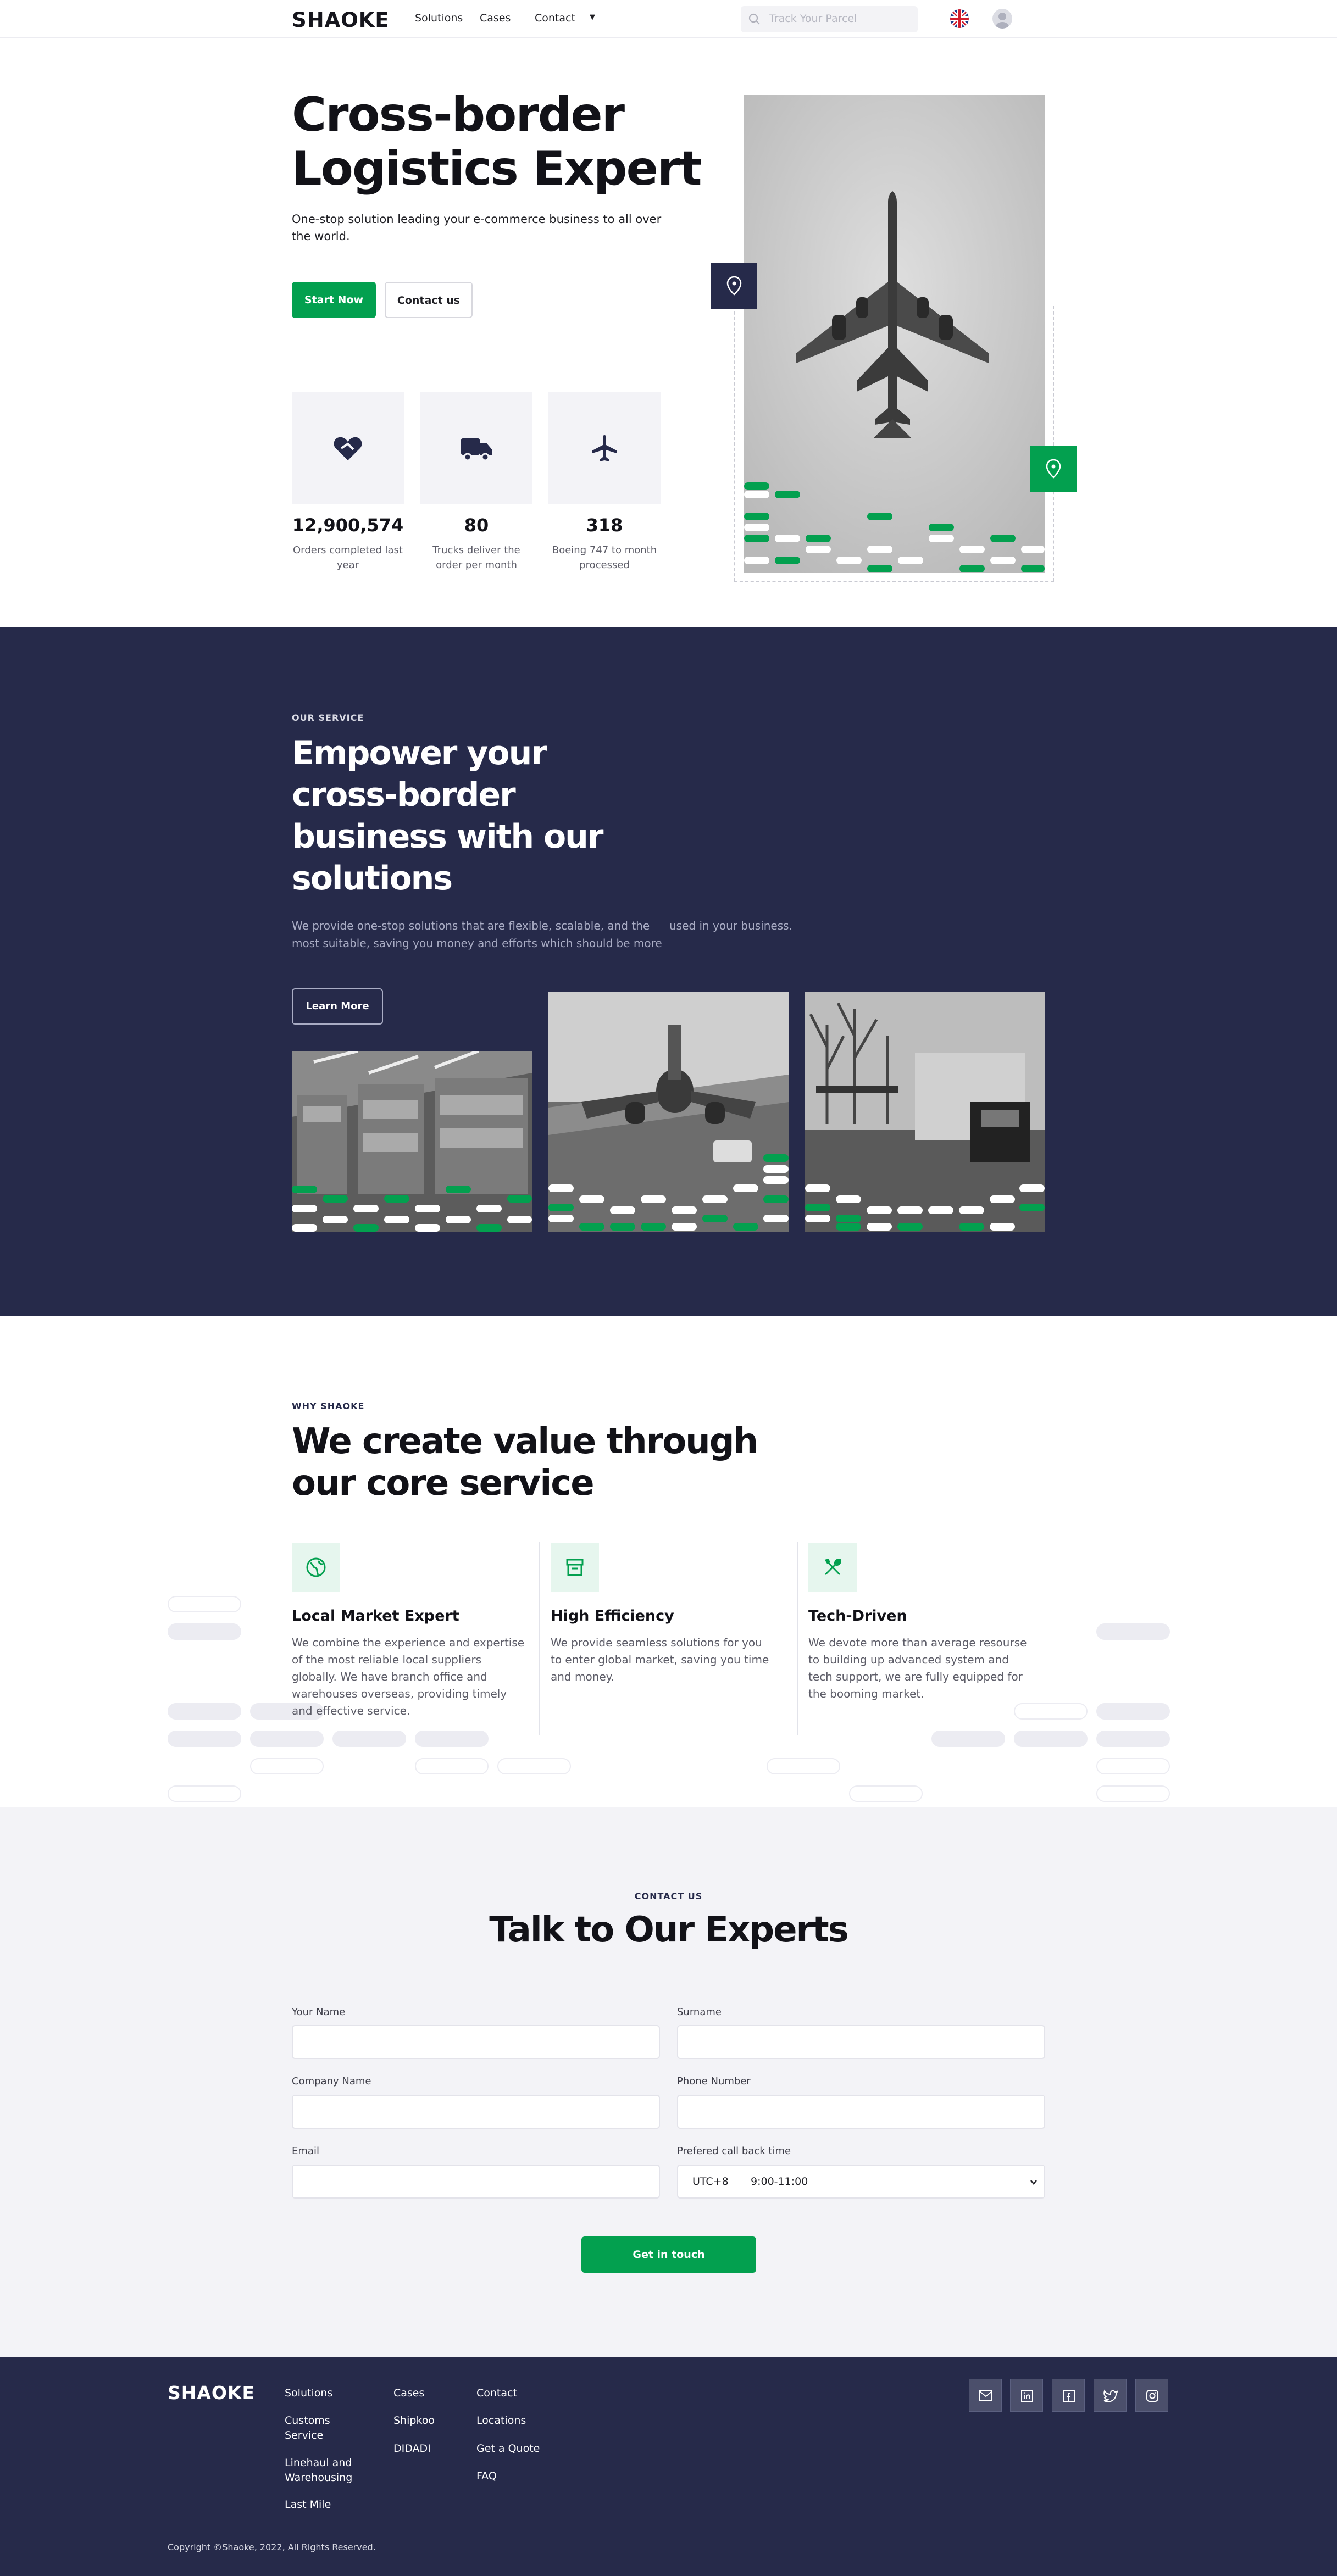 This screenshot has height=2576, width=1337. Describe the element at coordinates (1026, 2395) in the screenshot. I see `linkedin-icon` at that location.